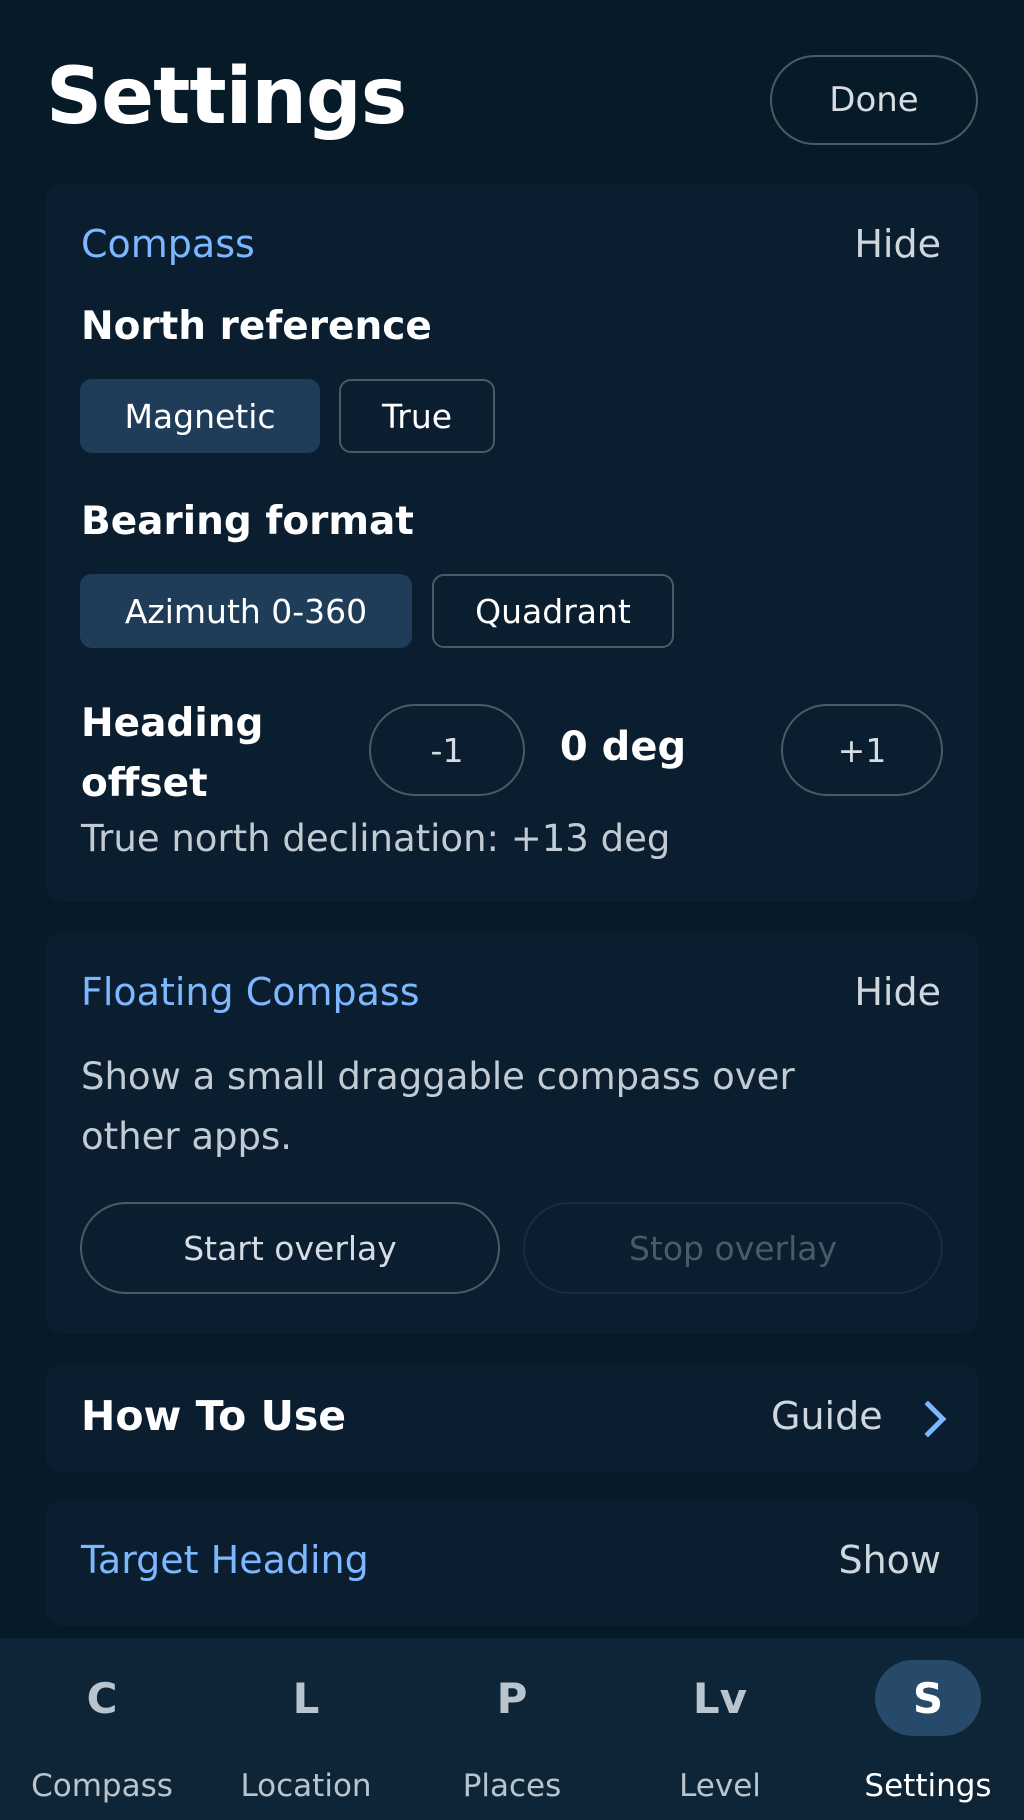 The height and width of the screenshot is (1820, 1024). Describe the element at coordinates (187, 1136) in the screenshot. I see `floating-compass-description-line2: other apps.` at that location.